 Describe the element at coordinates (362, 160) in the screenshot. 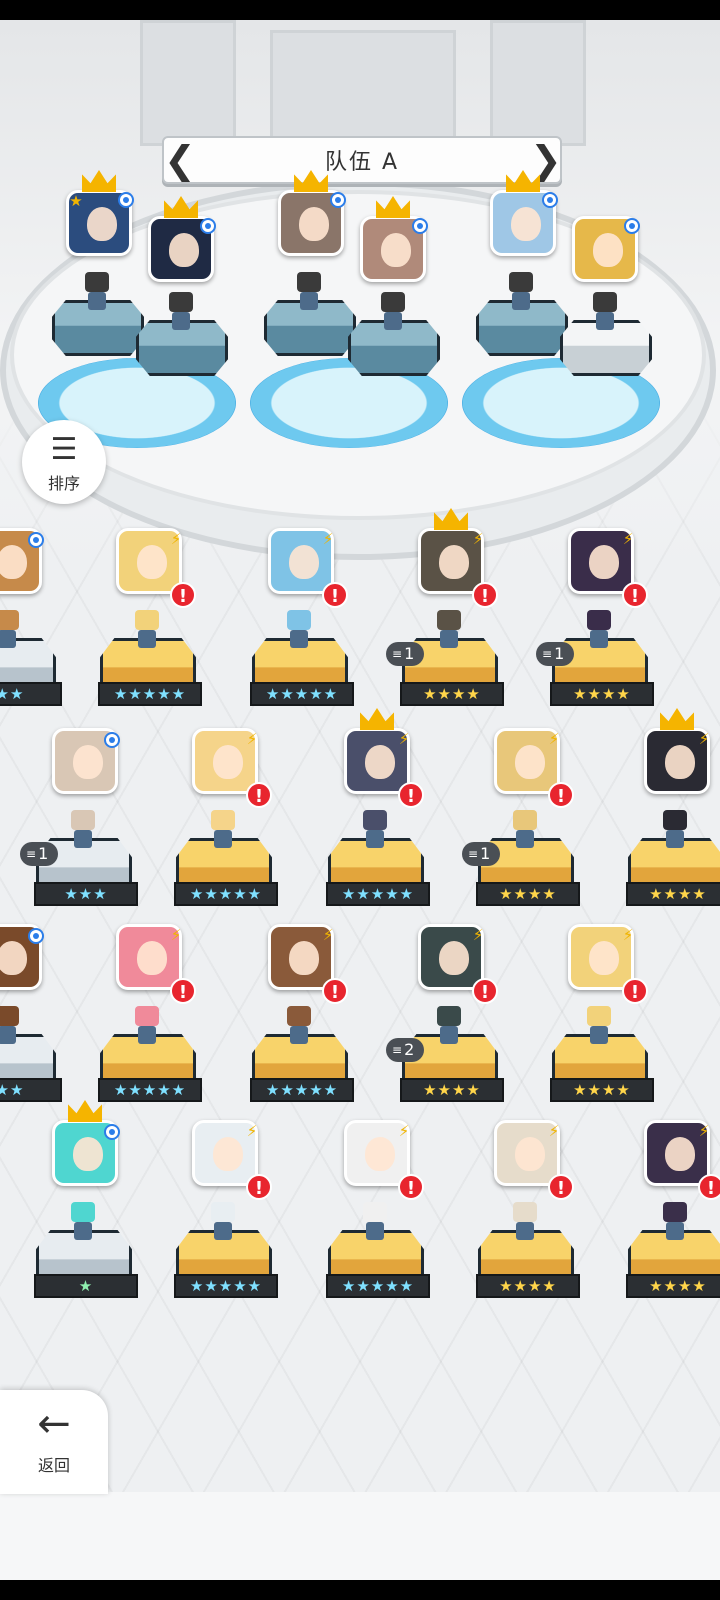

I see `team-selector: ❮ 队伍 A ❯` at that location.